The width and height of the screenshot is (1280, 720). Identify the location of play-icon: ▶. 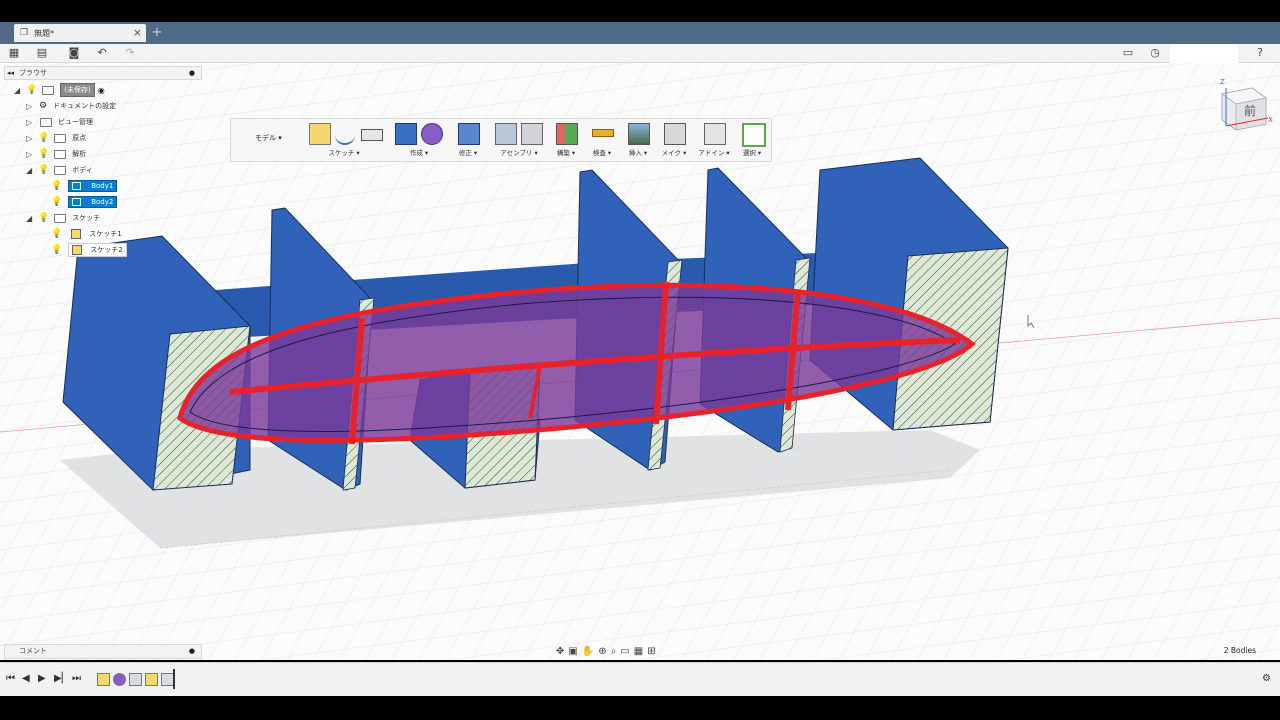
(42, 678).